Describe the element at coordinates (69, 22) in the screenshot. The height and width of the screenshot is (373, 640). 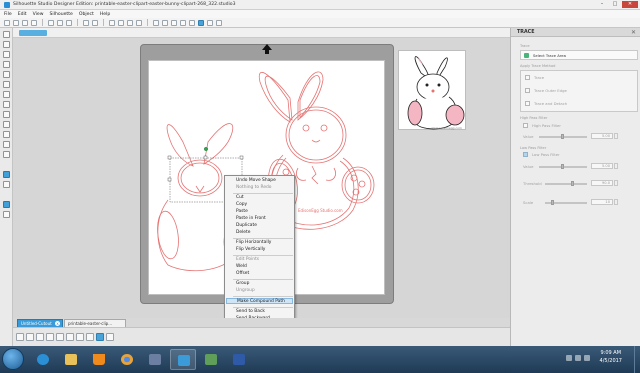
I see `paste-icon` at that location.